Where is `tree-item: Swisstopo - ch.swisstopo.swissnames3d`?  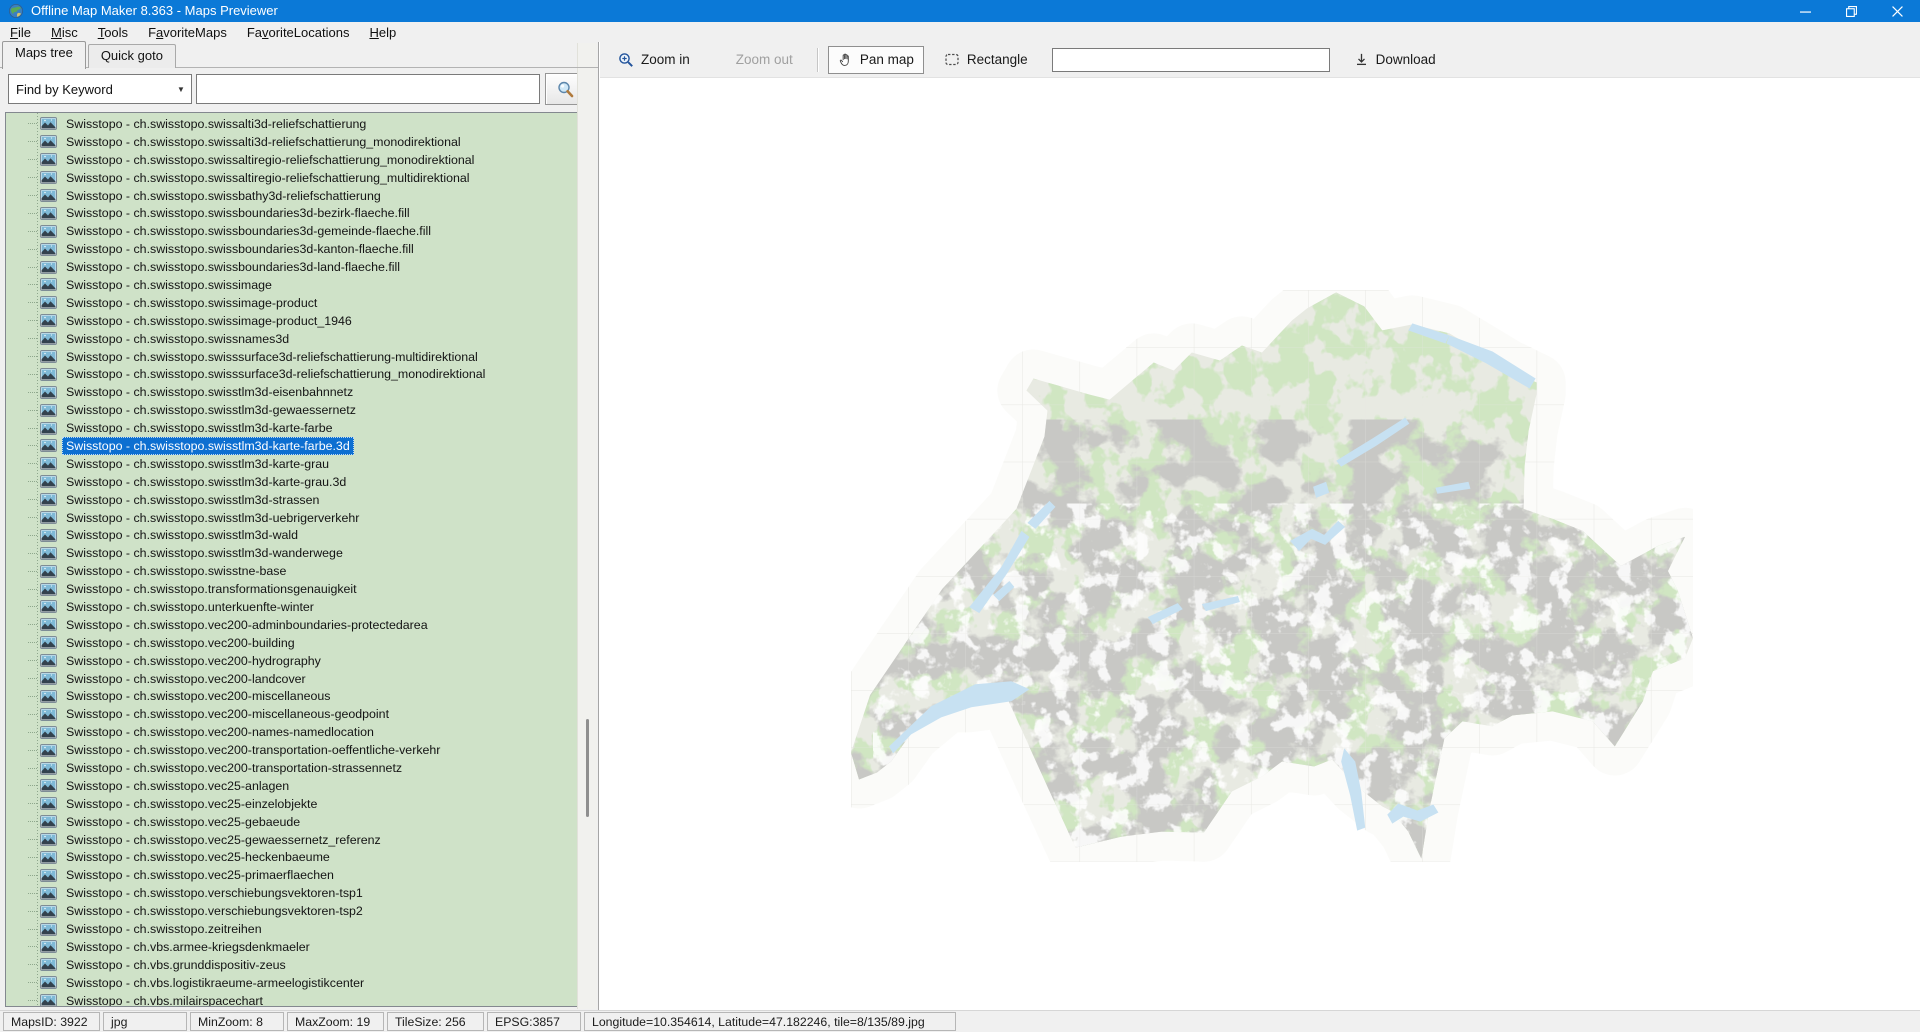 tree-item: Swisstopo - ch.swisstopo.swissnames3d is located at coordinates (300, 339).